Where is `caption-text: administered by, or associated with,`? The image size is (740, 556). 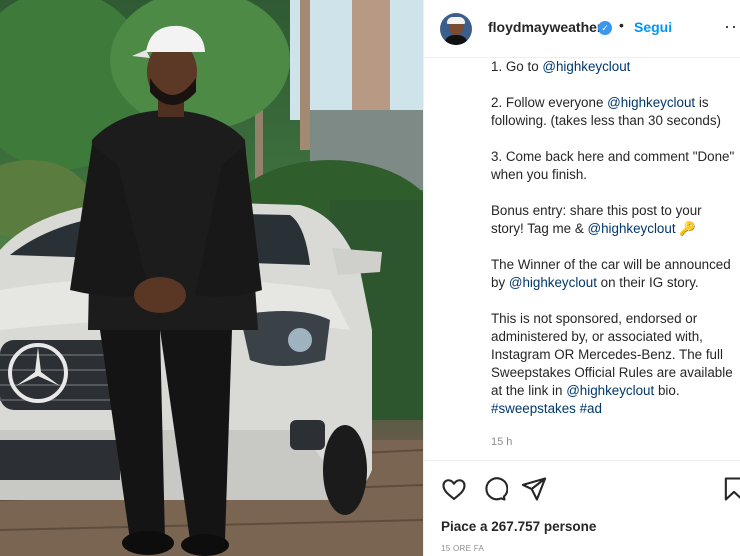
caption-text: administered by, or associated with, is located at coordinates (597, 336).